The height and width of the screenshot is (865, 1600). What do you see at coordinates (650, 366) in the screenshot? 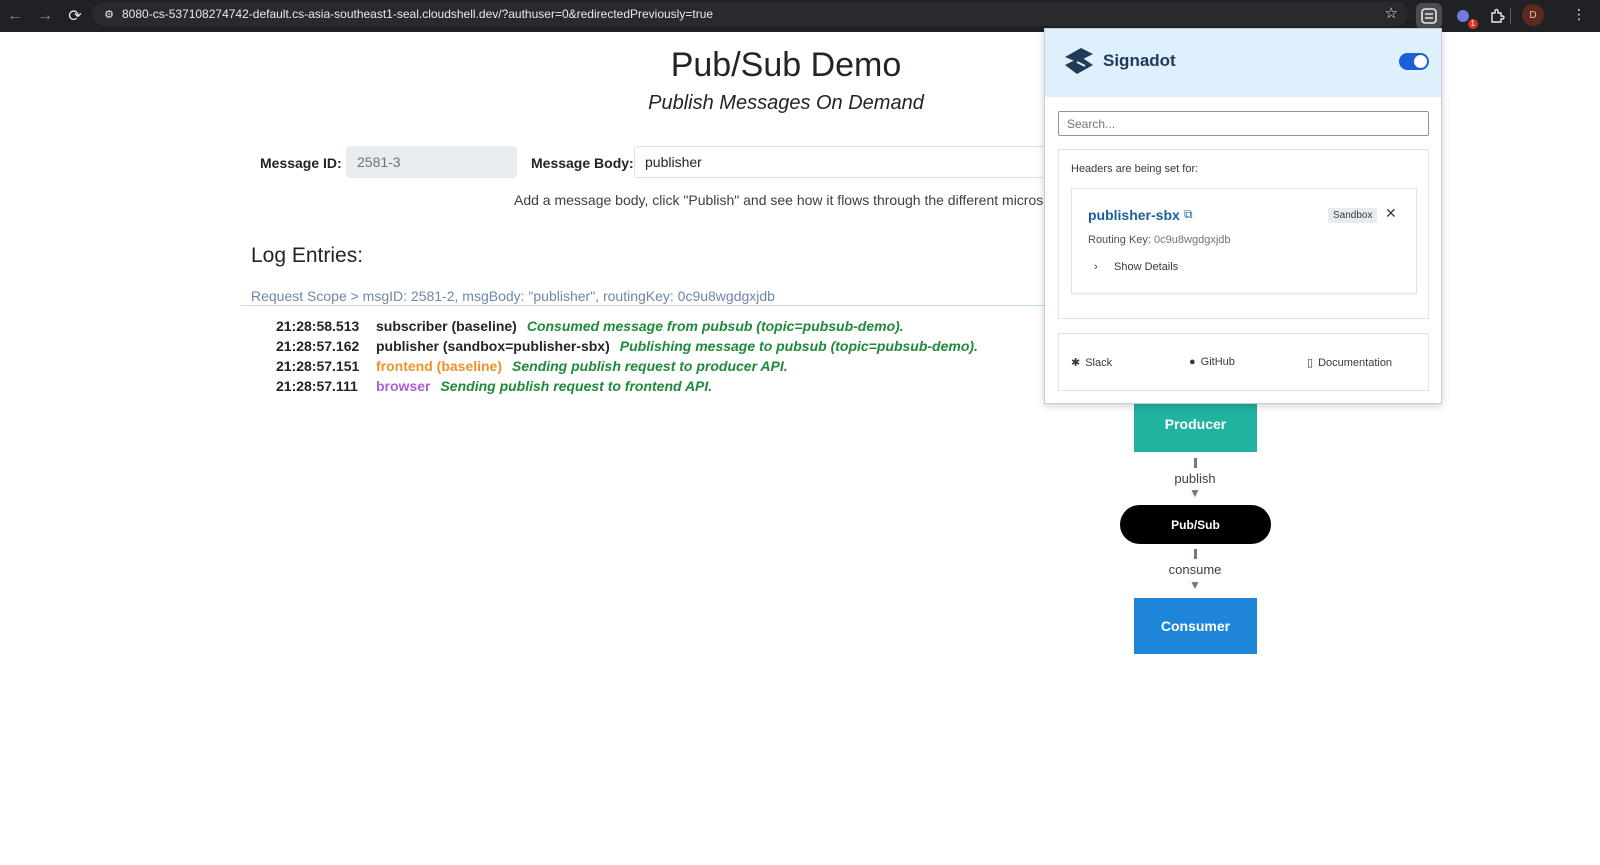
I see `log-message: Sending publish request to producer API.` at bounding box center [650, 366].